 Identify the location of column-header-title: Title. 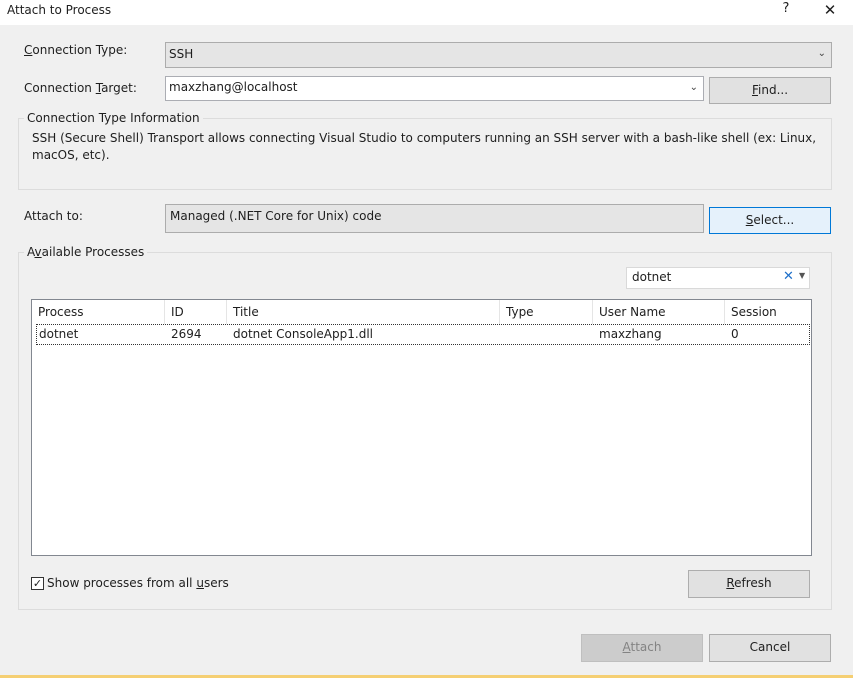
(363, 312).